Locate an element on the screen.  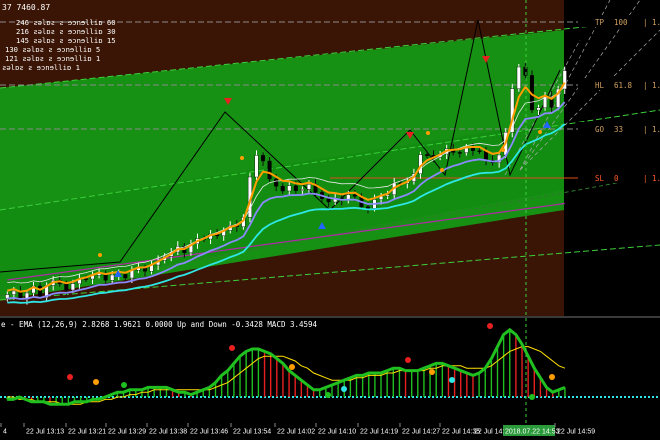
info-line: 121 ƨǝlɒƨ ƨ ɘɔnɘlliɒ 1 is located at coordinates (52, 58).